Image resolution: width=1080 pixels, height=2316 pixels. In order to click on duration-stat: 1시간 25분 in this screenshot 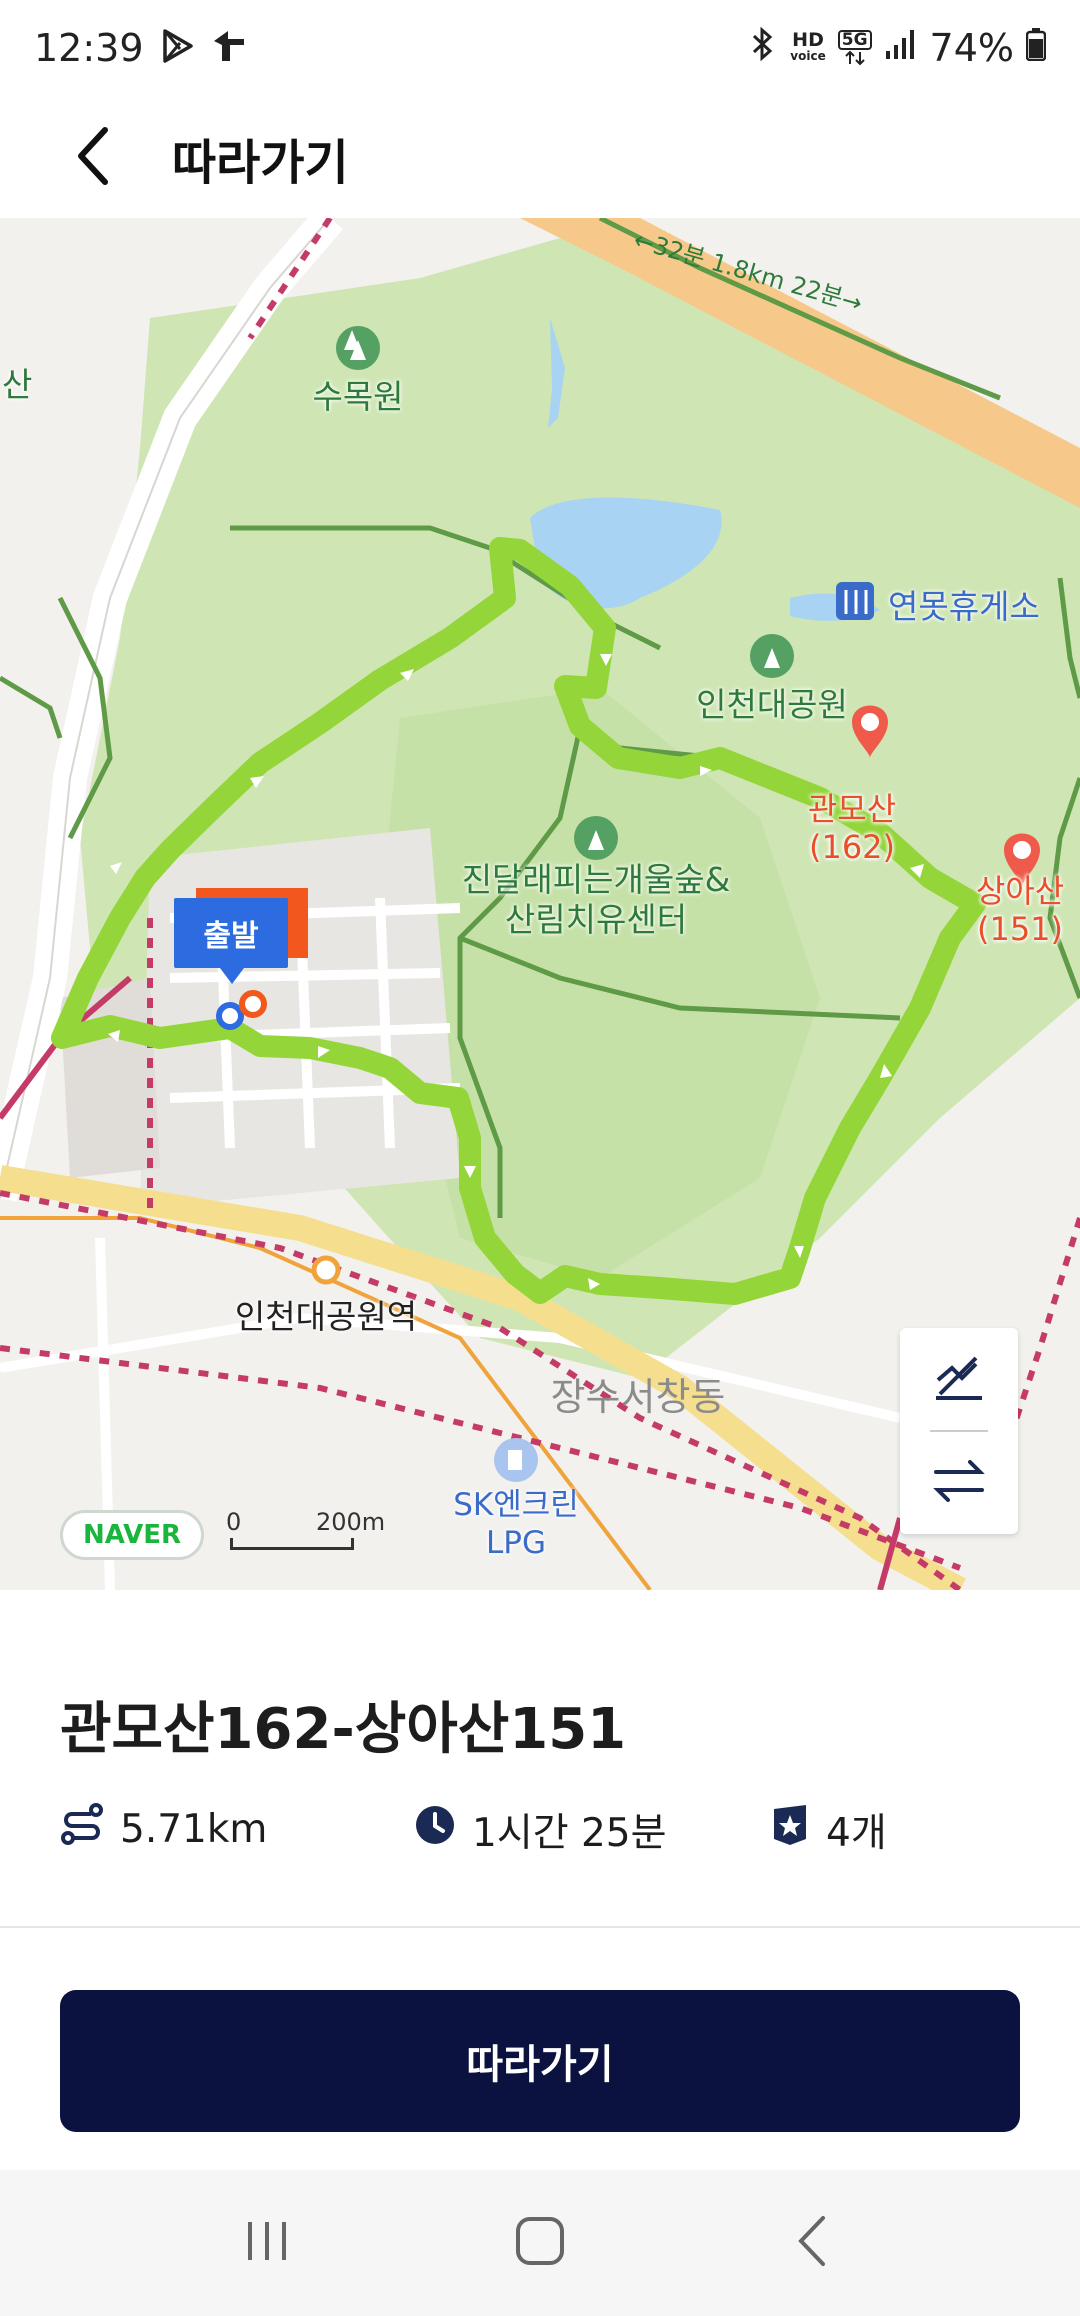, I will do `click(540, 1830)`.